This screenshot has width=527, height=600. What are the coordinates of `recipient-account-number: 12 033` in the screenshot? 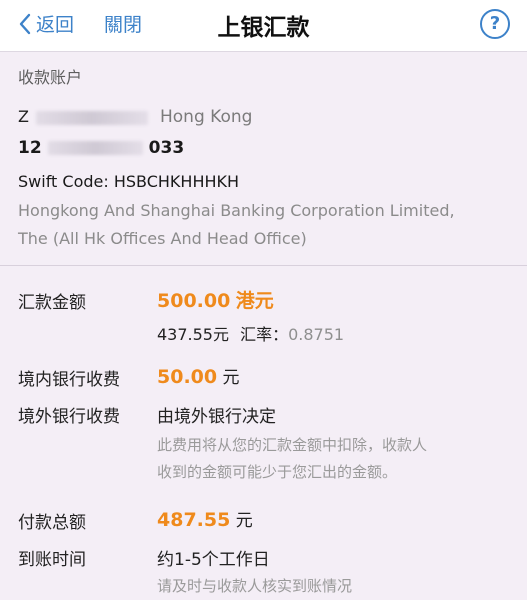 It's located at (101, 148).